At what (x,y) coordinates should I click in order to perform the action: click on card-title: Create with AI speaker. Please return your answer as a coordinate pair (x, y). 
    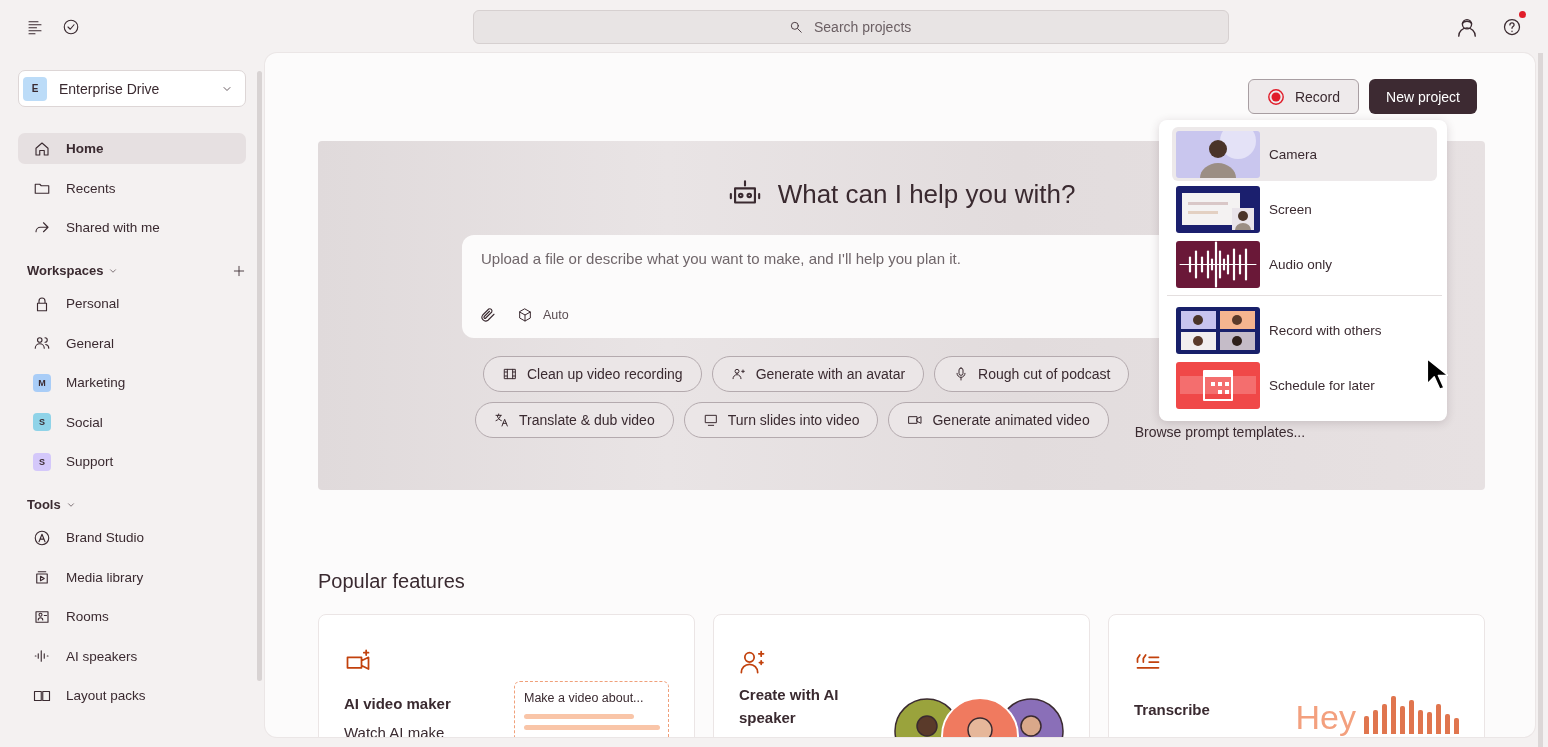
    Looking at the image, I should click on (789, 706).